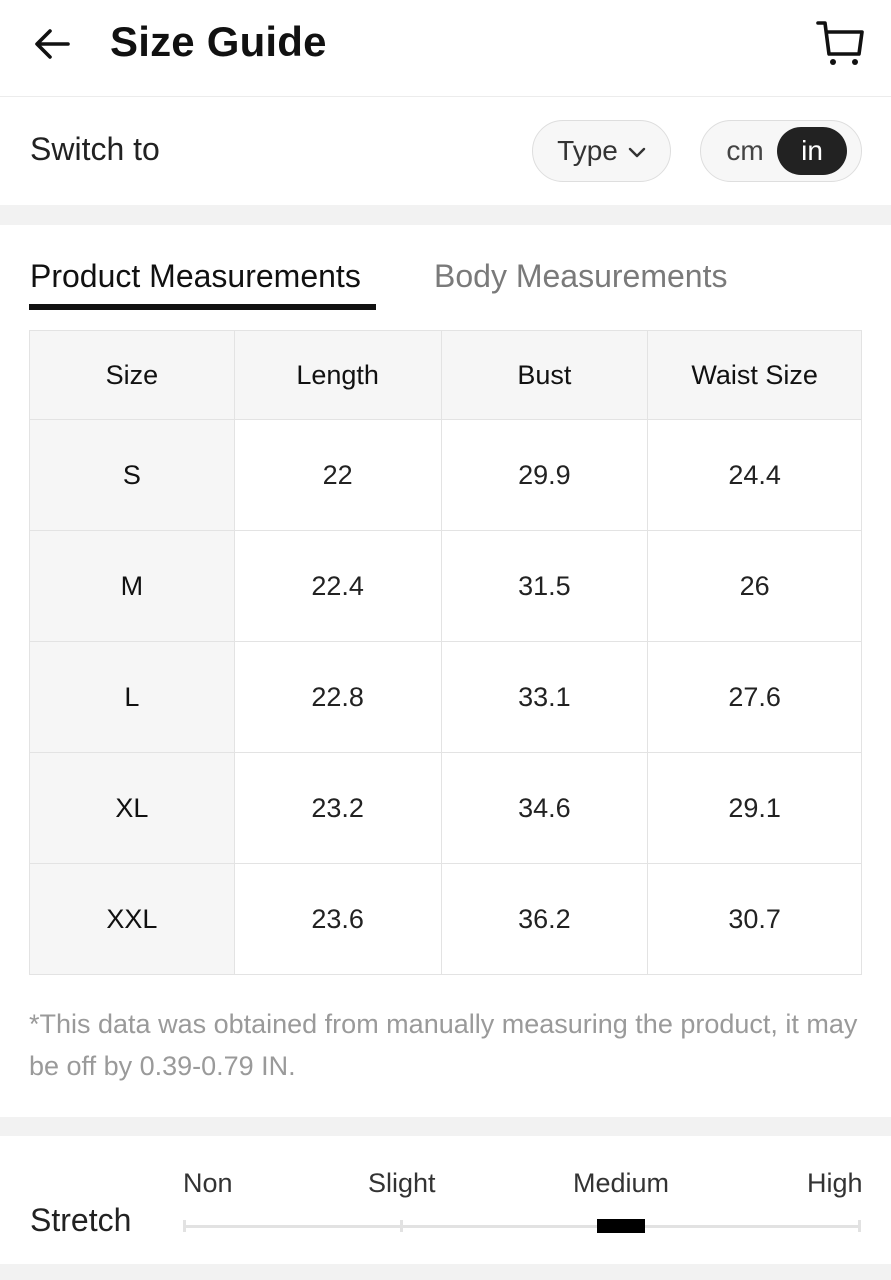  Describe the element at coordinates (754, 375) in the screenshot. I see `header-waist-size: Waist Size` at that location.